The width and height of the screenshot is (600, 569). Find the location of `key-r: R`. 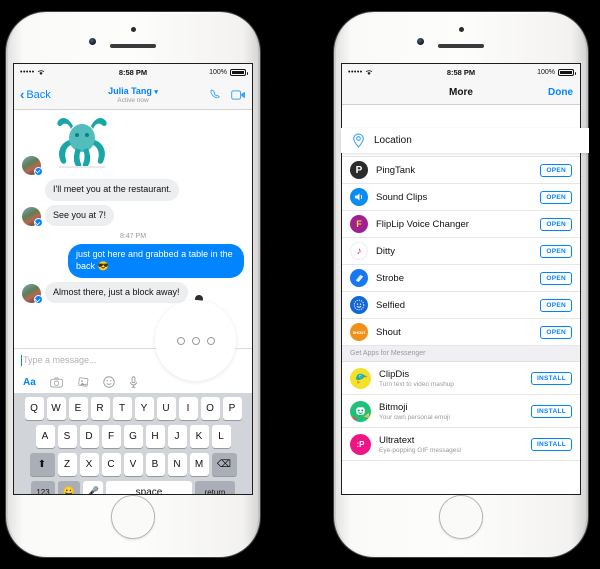

key-r: R is located at coordinates (100, 408).